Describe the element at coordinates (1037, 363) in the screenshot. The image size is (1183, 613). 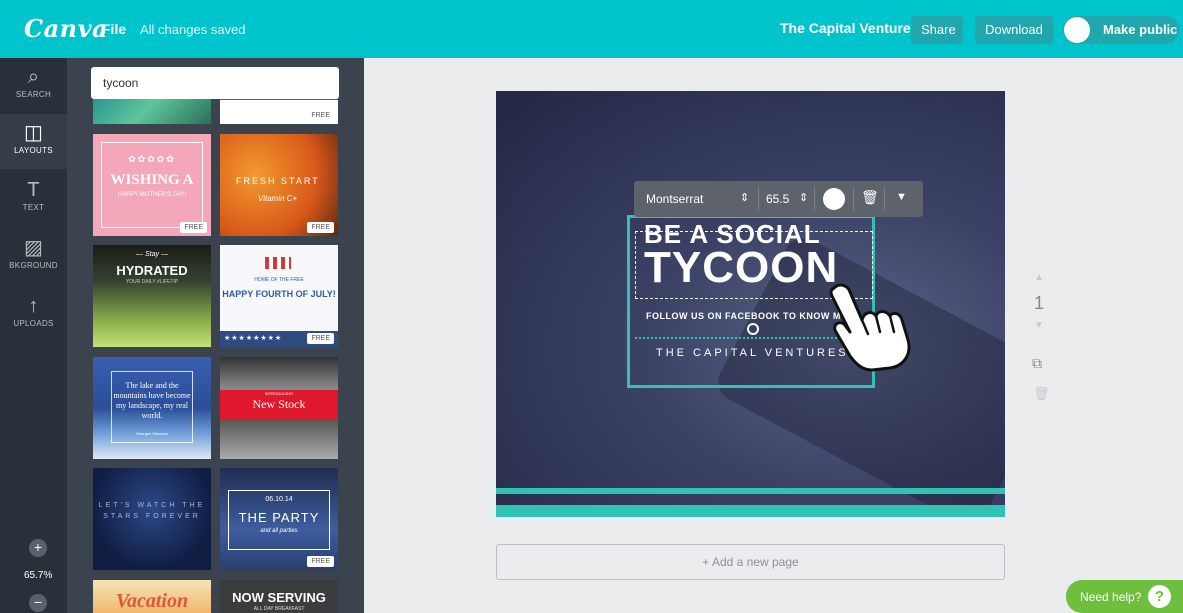
I see `copy-page-icon: ⧉` at that location.